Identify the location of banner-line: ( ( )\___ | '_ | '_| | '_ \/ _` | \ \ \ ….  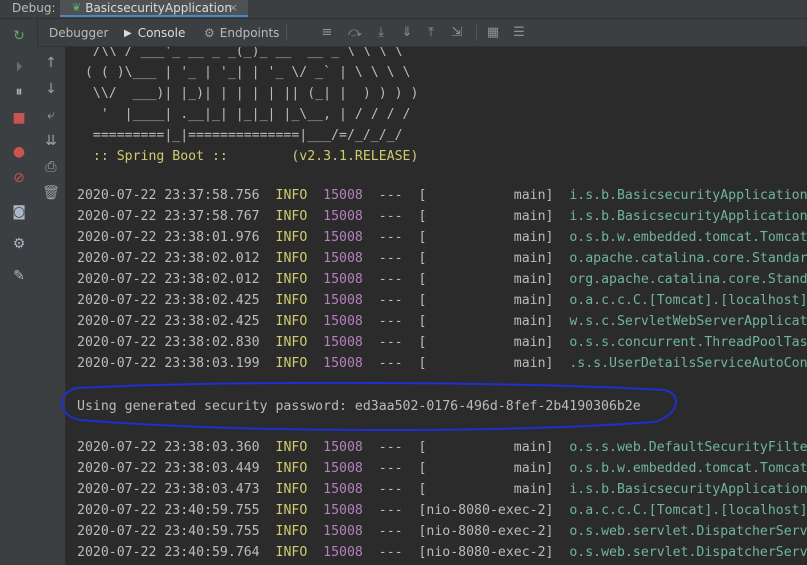
(244, 72).